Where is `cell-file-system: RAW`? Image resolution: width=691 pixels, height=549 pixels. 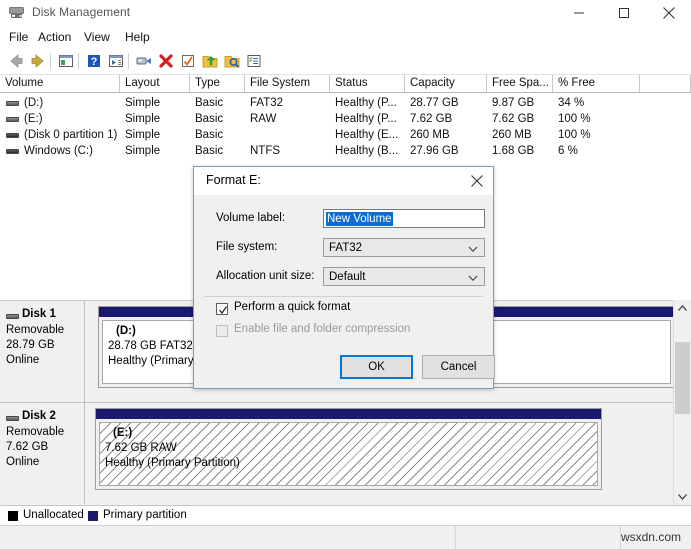
cell-file-system: RAW is located at coordinates (263, 119).